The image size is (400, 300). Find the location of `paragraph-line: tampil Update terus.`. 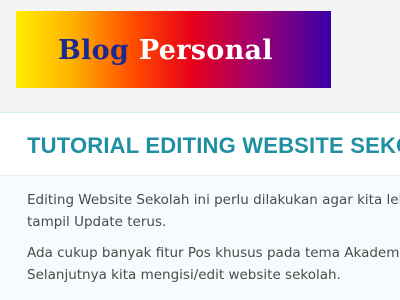

paragraph-line: tampil Update terus. is located at coordinates (97, 222).